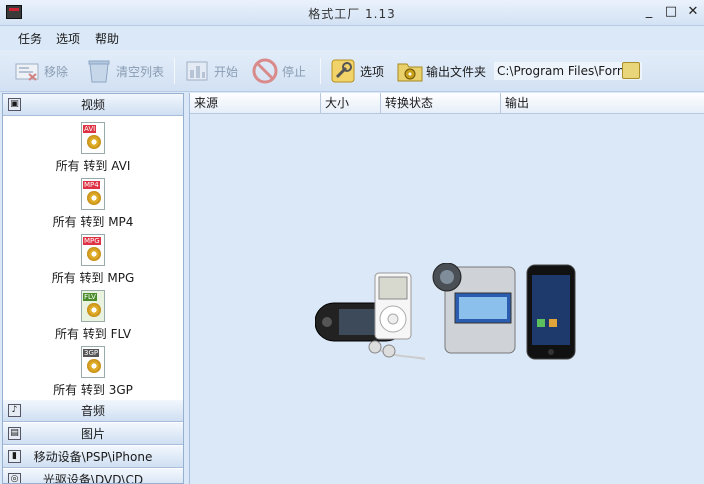 The image size is (704, 484). Describe the element at coordinates (93, 278) in the screenshot. I see `convert-mpg-label: 所有 转到 MPG` at that location.